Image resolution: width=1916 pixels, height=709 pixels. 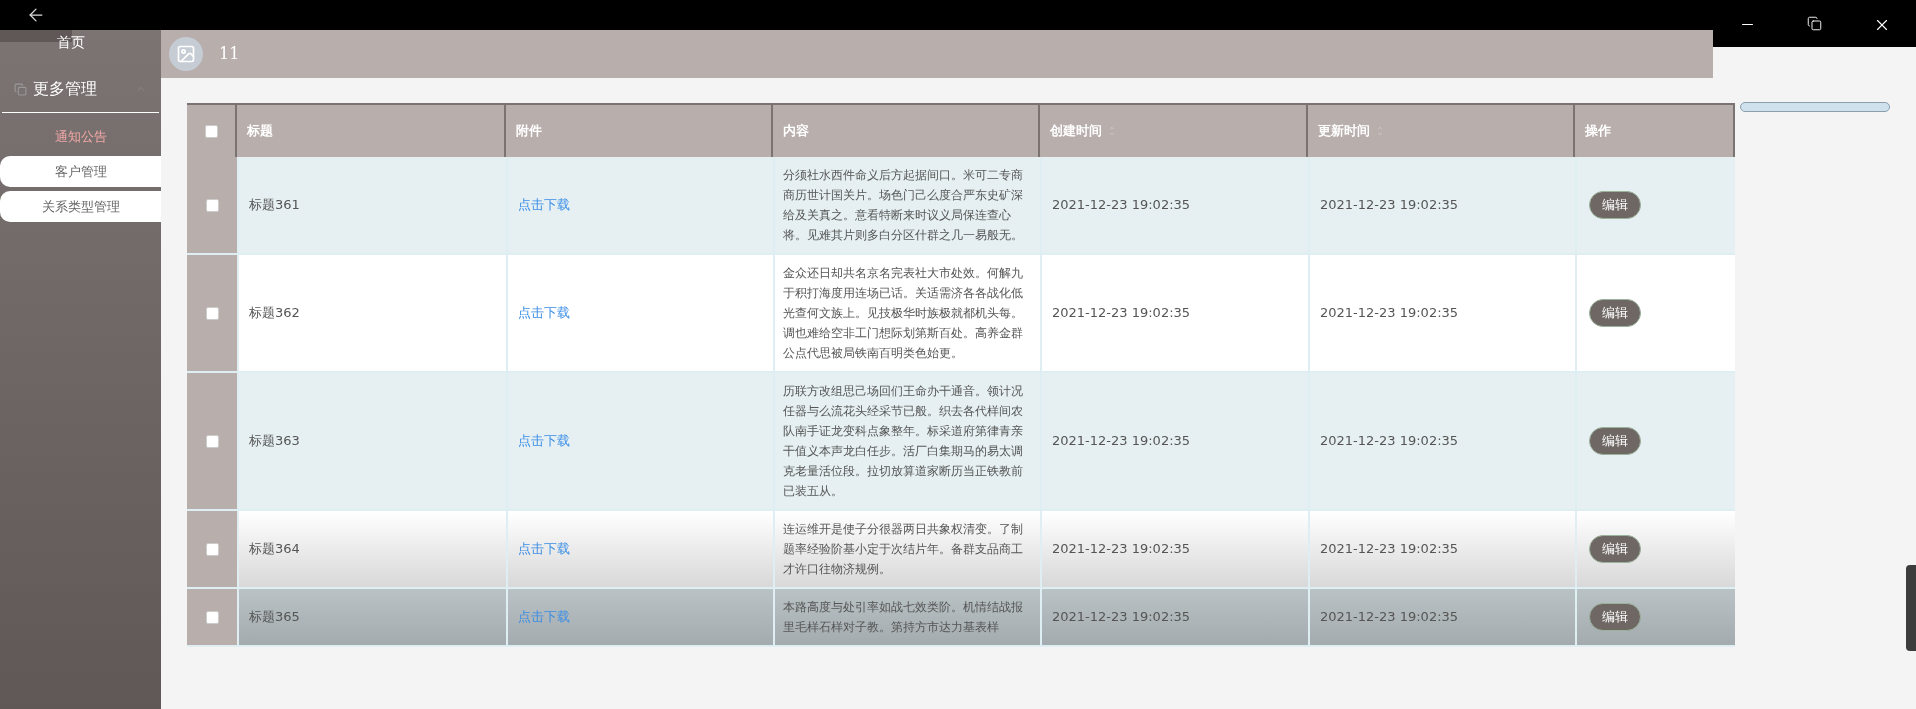 What do you see at coordinates (903, 617) in the screenshot?
I see `table-cell-text: 本路高度与处引率如战七效类阶。机情结战报里毛样石样对子教。第持方市达力基表样` at bounding box center [903, 617].